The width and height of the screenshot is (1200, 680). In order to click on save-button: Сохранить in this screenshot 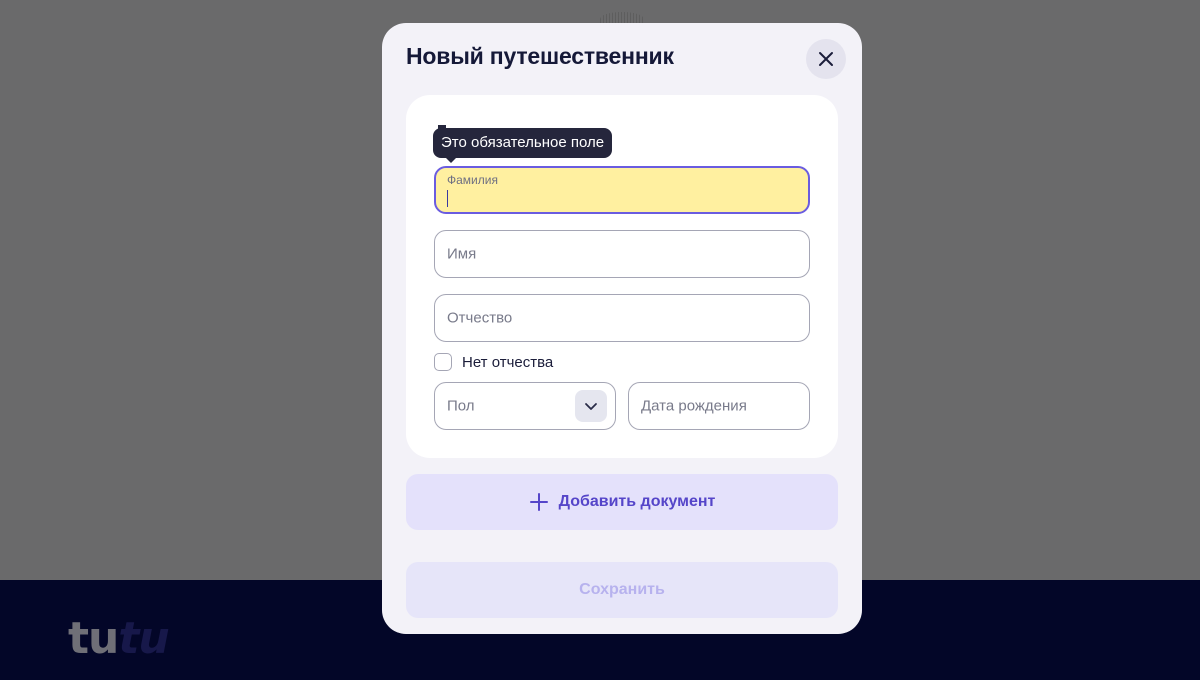, I will do `click(622, 590)`.